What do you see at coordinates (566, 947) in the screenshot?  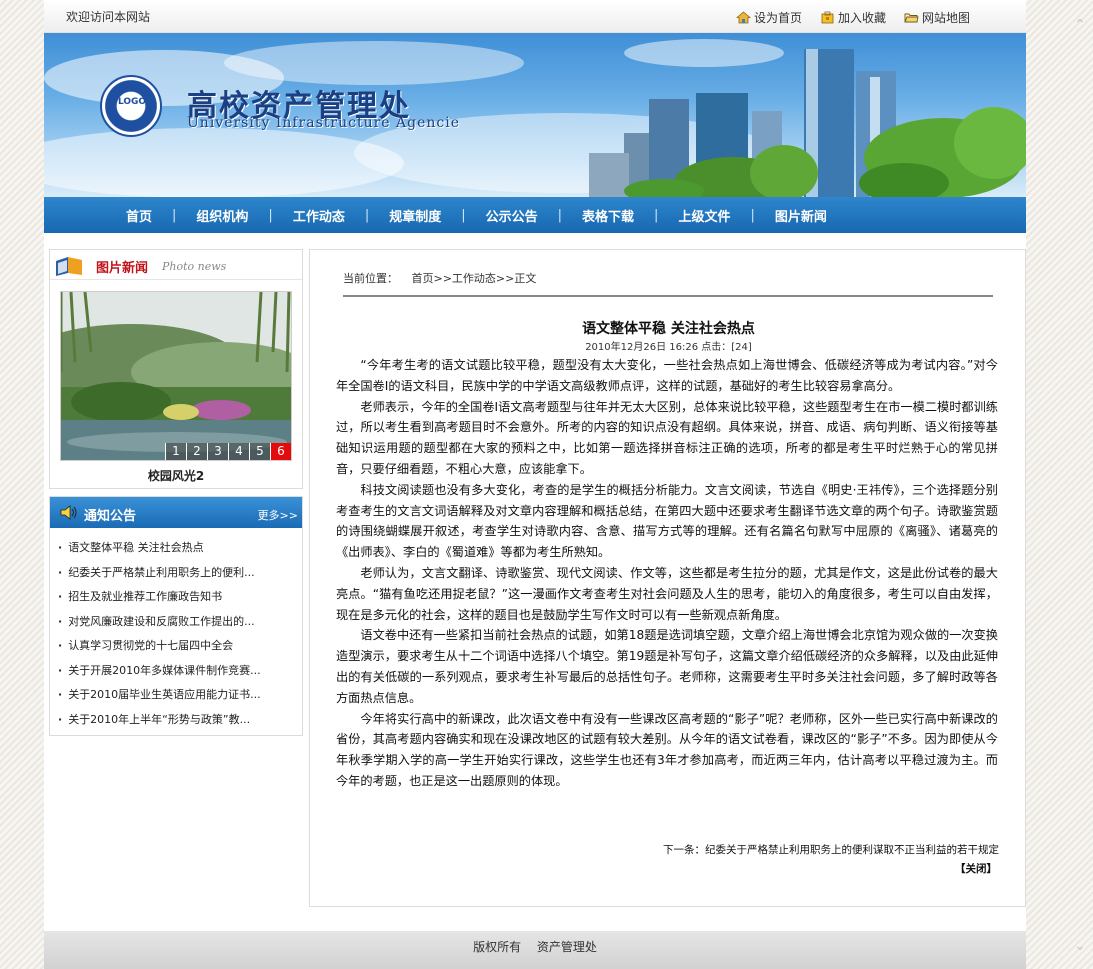 I see `footer-owner: 资产管理处` at bounding box center [566, 947].